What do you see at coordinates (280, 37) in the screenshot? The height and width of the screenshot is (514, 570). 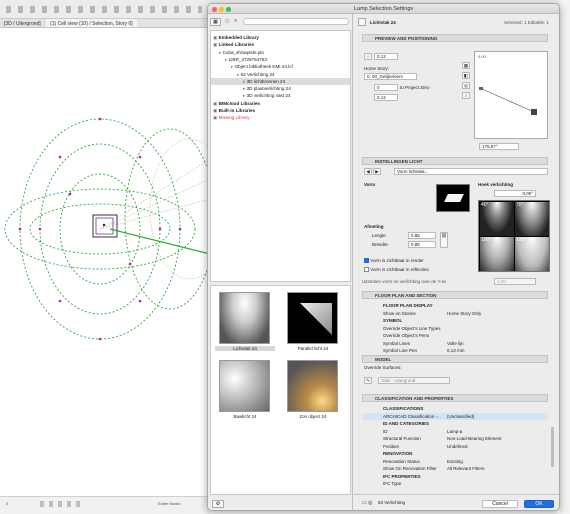 I see `library-tree-item: ▣ Embedded Library` at bounding box center [280, 37].